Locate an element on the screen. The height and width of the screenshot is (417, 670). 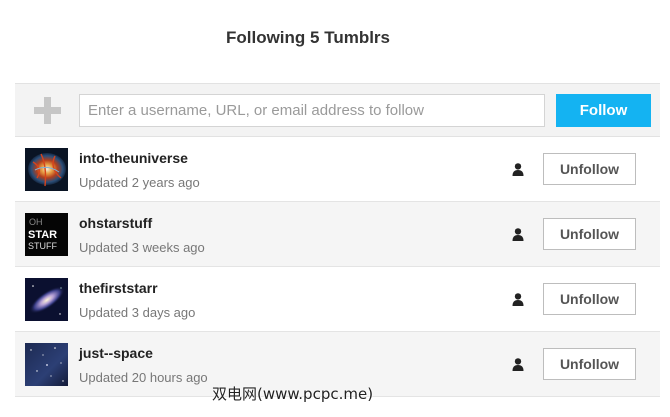
follow-button: Follow is located at coordinates (603, 110).